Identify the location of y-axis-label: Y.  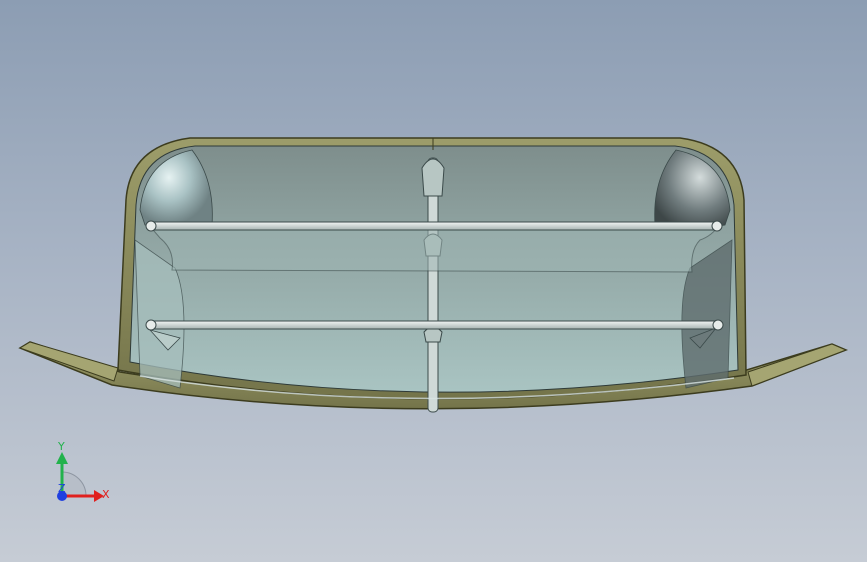
(61, 446).